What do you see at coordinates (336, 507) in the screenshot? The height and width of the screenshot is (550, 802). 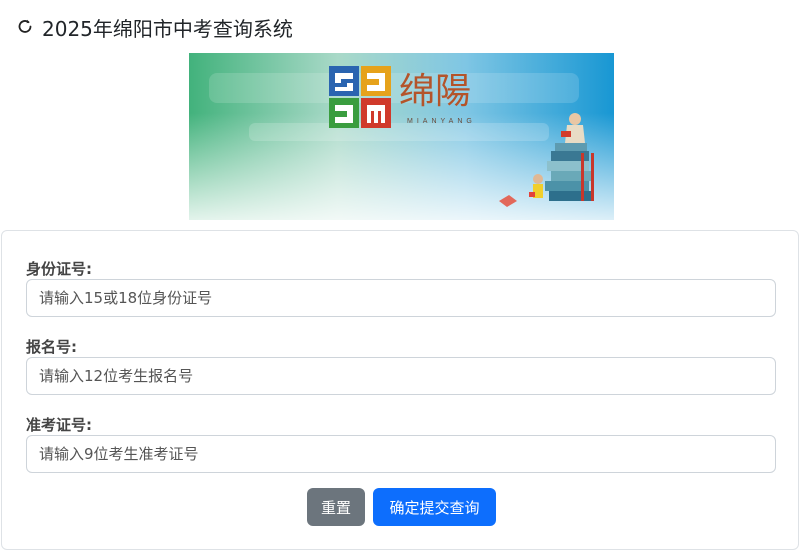 I see `reset-button: 重置` at bounding box center [336, 507].